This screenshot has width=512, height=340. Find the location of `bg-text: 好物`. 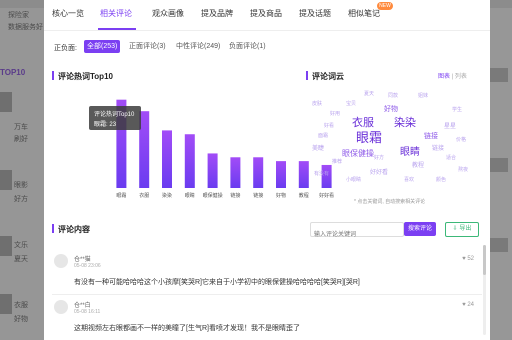

bg-text: 好物 is located at coordinates (21, 319).